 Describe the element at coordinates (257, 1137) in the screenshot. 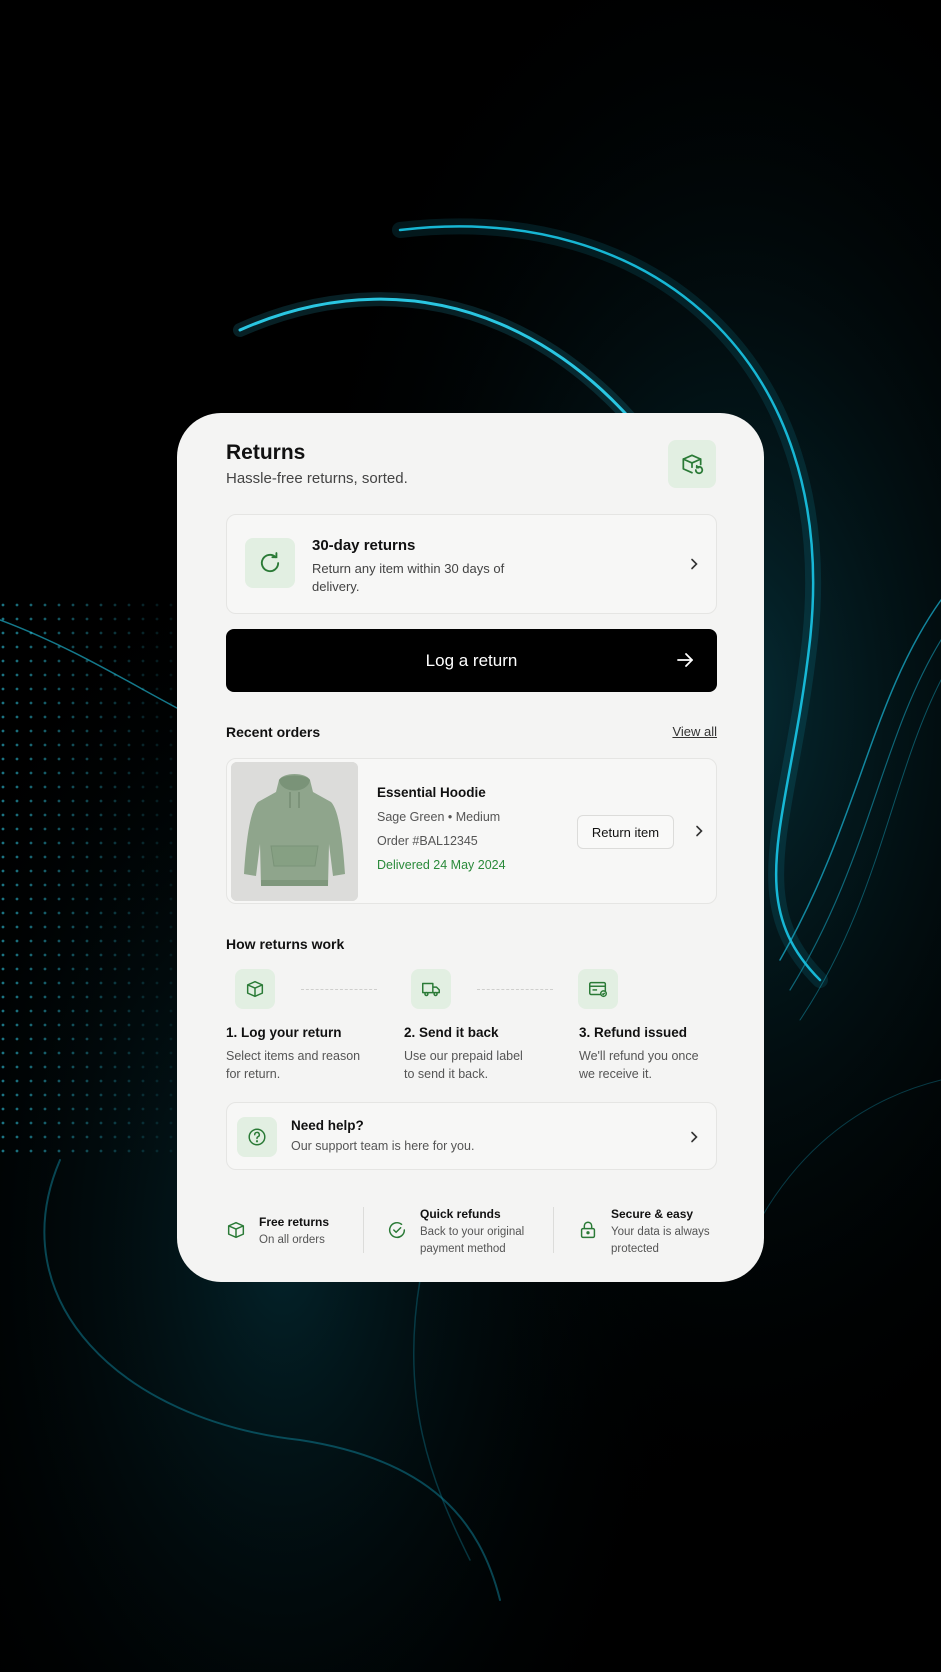

I see `help-circle-icon` at that location.